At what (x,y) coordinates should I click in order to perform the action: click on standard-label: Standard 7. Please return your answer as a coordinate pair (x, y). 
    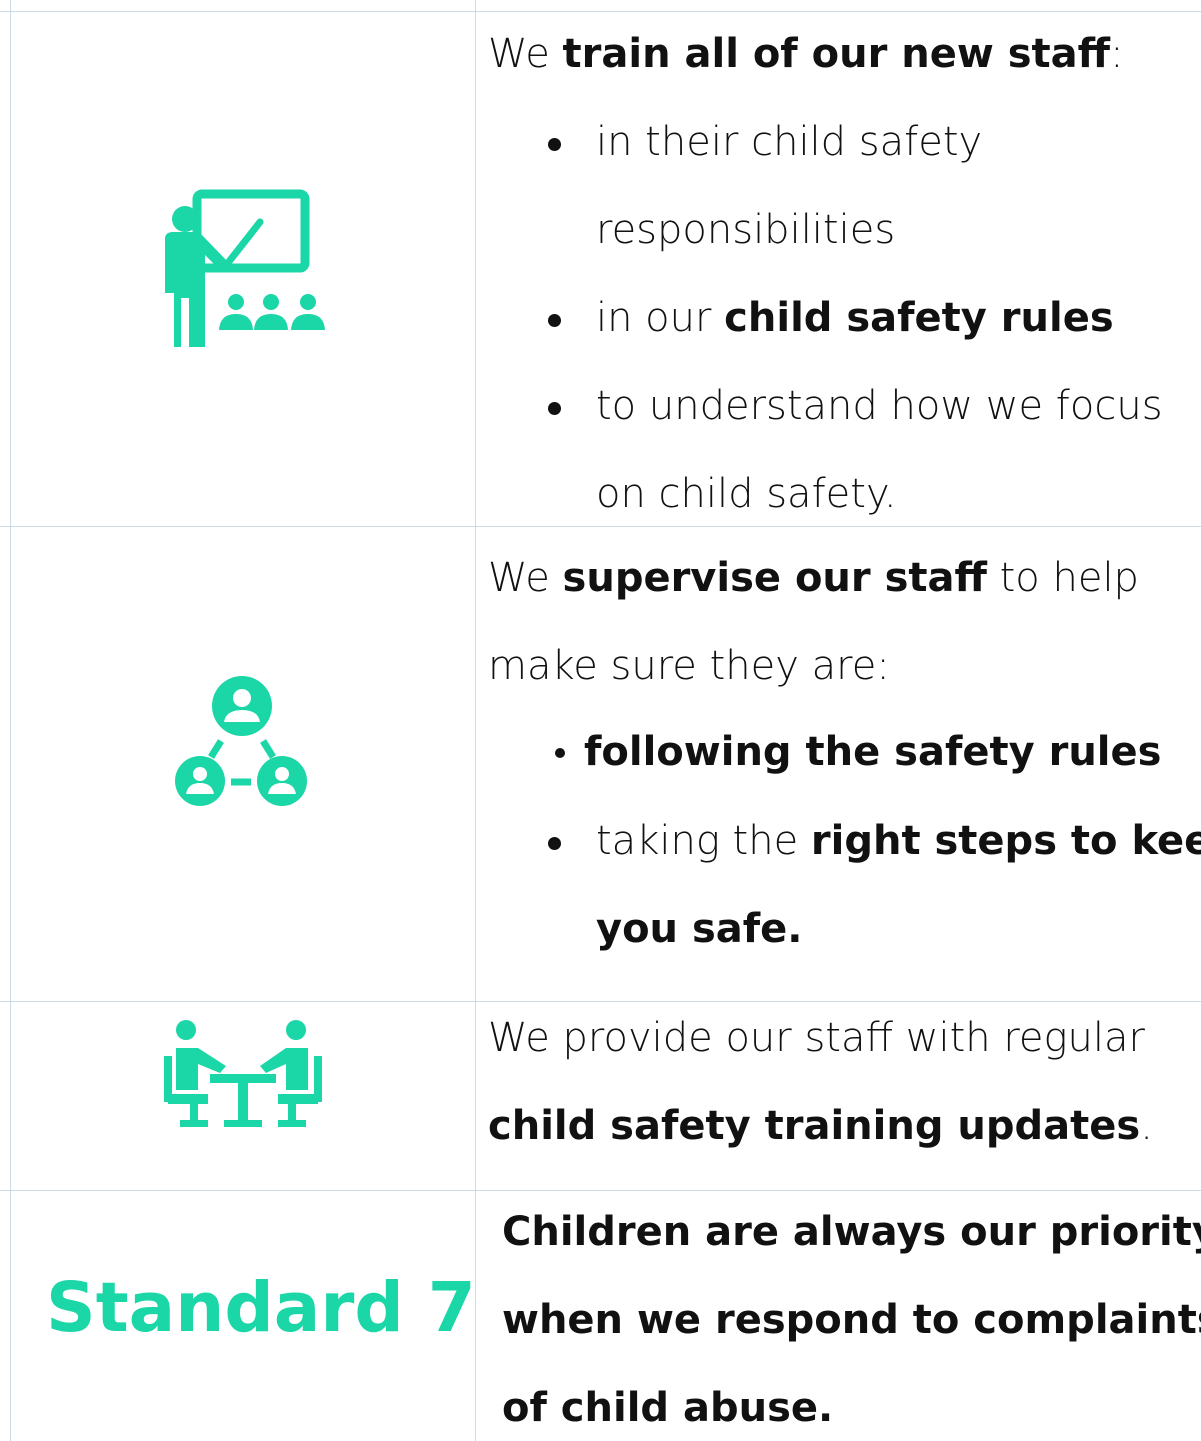
    Looking at the image, I should click on (261, 1308).